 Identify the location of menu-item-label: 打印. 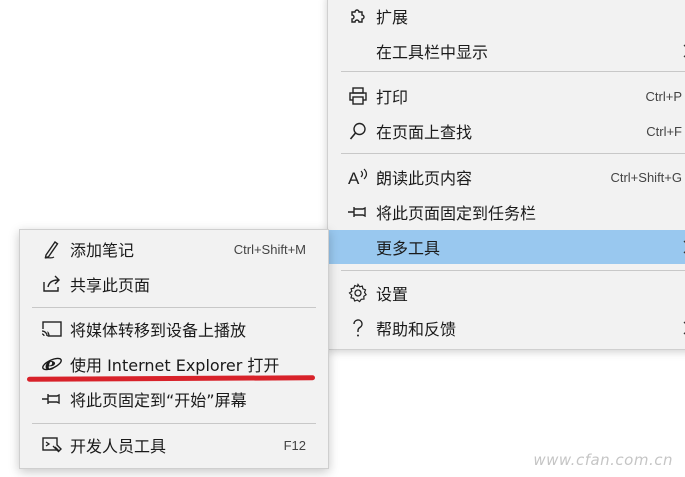
(392, 97).